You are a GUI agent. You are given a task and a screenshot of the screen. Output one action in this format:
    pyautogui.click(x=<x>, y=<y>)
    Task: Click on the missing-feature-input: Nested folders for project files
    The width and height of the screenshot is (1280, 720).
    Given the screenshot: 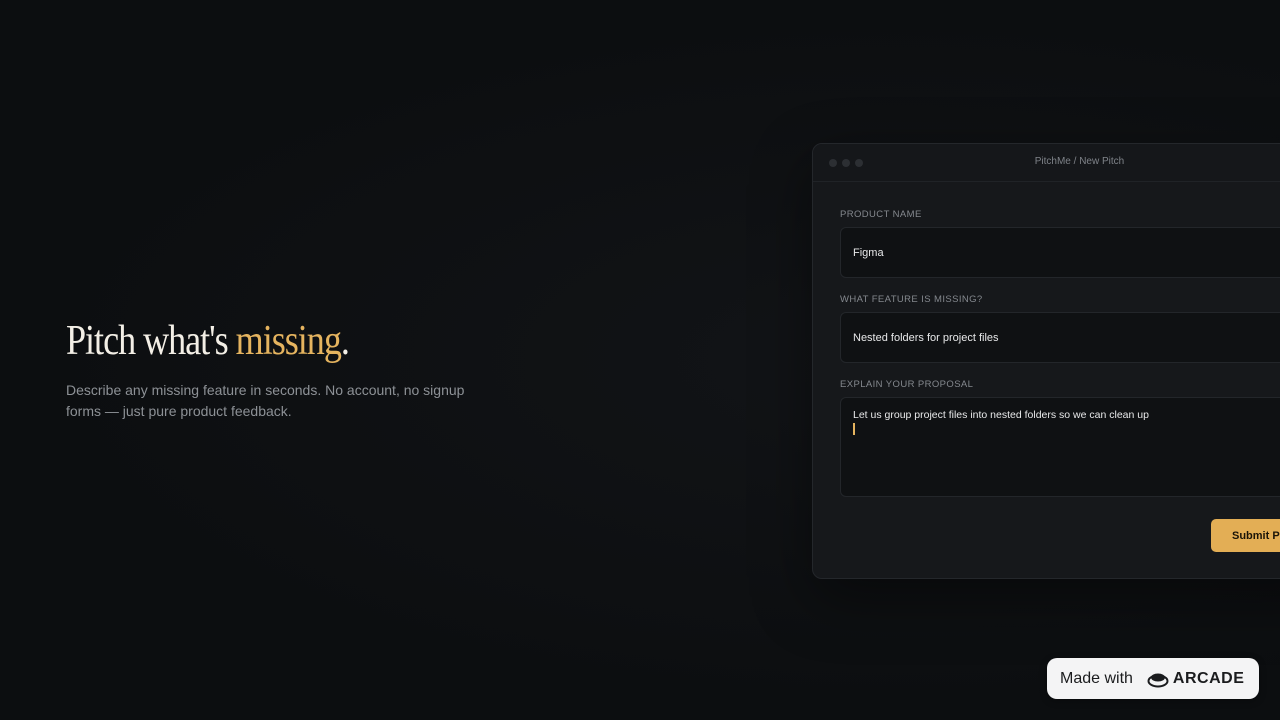 What is the action you would take?
    pyautogui.click(x=1060, y=337)
    